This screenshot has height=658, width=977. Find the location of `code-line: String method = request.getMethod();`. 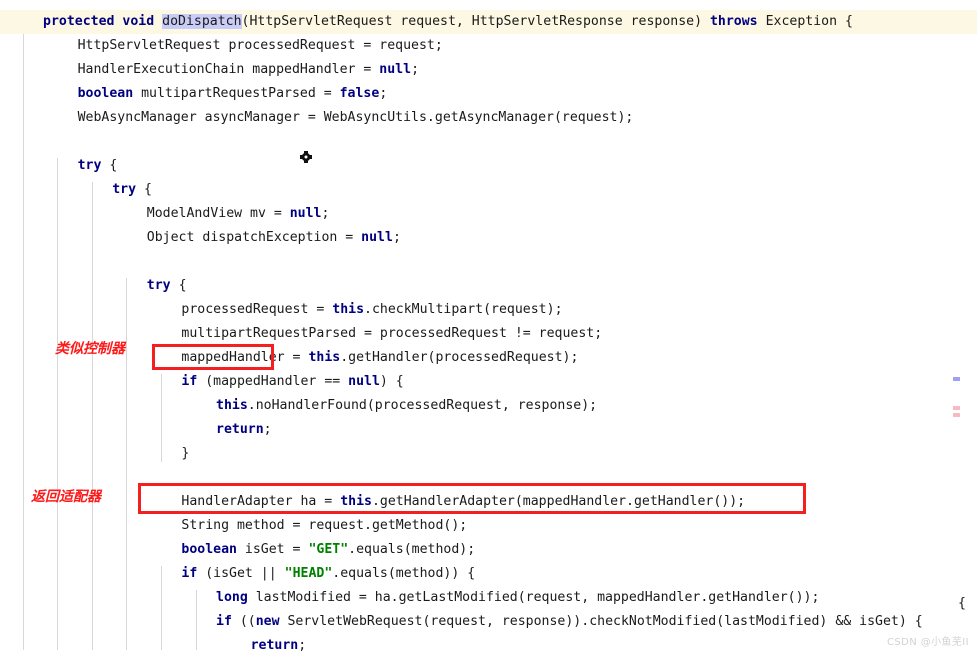

code-line: String method = request.getMethod(); is located at coordinates (488, 526).